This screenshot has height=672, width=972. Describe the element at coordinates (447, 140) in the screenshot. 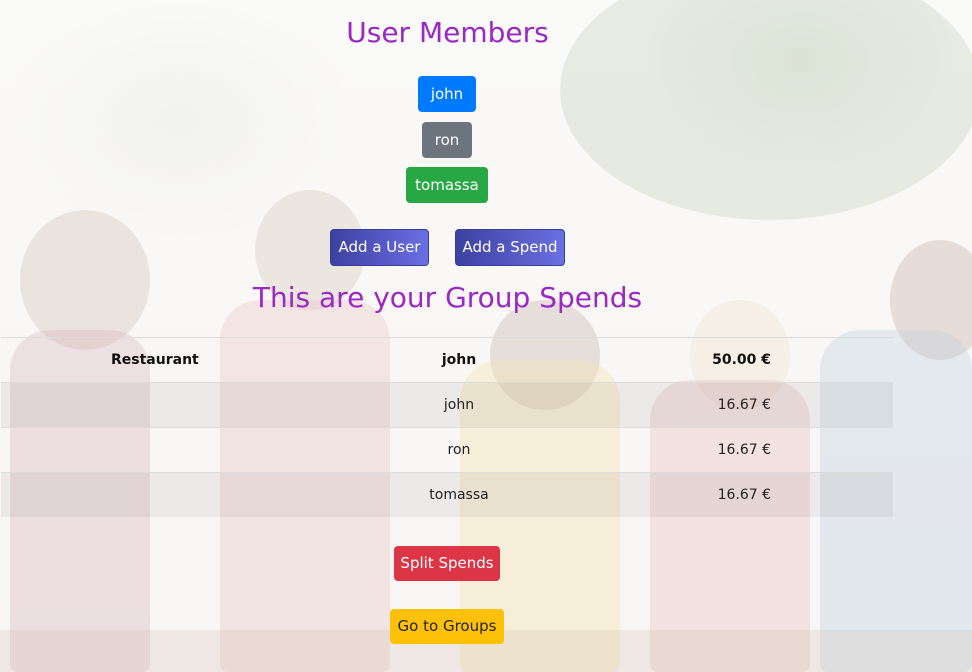

I see `member-button-ron: ron` at that location.